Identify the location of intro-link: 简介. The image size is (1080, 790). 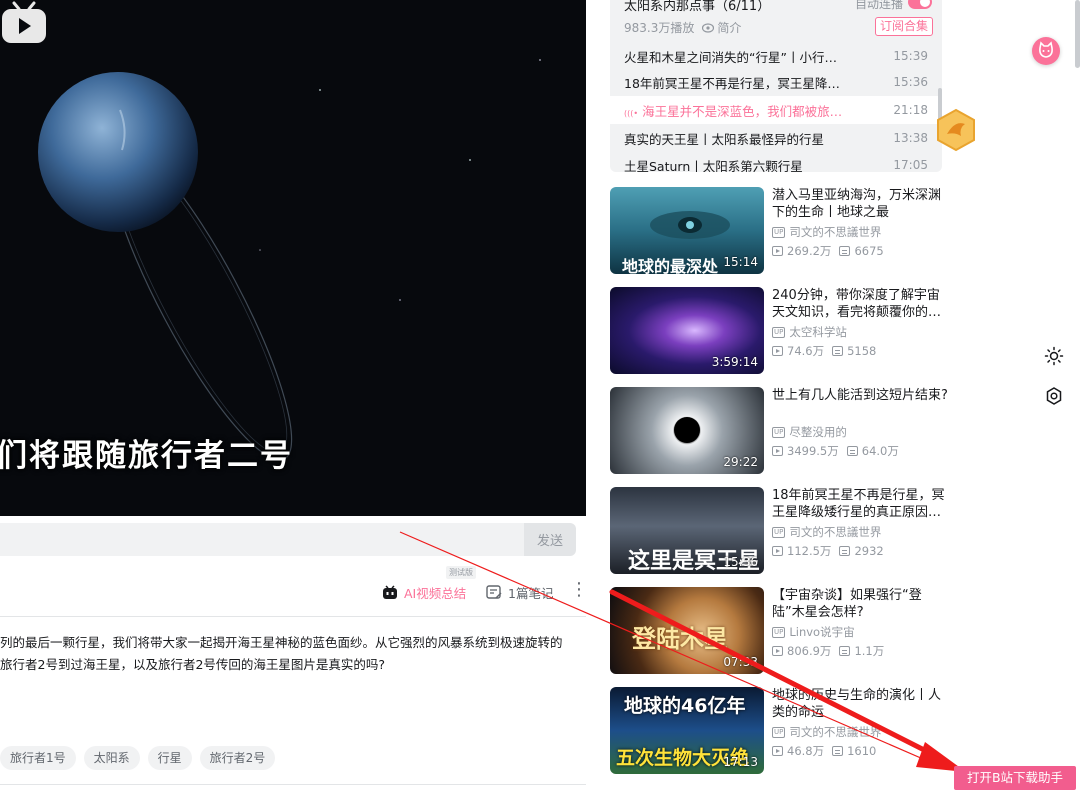
(721, 27).